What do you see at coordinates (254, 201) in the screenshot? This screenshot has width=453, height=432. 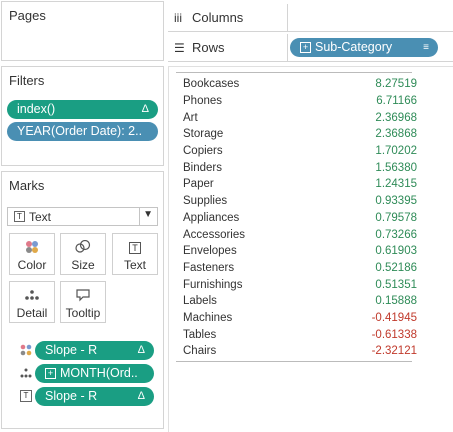 I see `sub-category-cell: Supplies` at bounding box center [254, 201].